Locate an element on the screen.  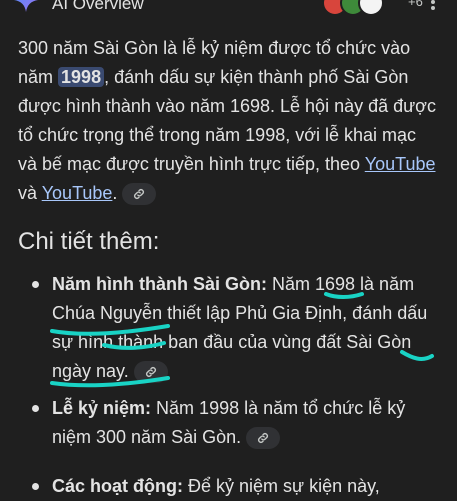
list-item-label: Các hoạt động: is located at coordinates (117, 486).